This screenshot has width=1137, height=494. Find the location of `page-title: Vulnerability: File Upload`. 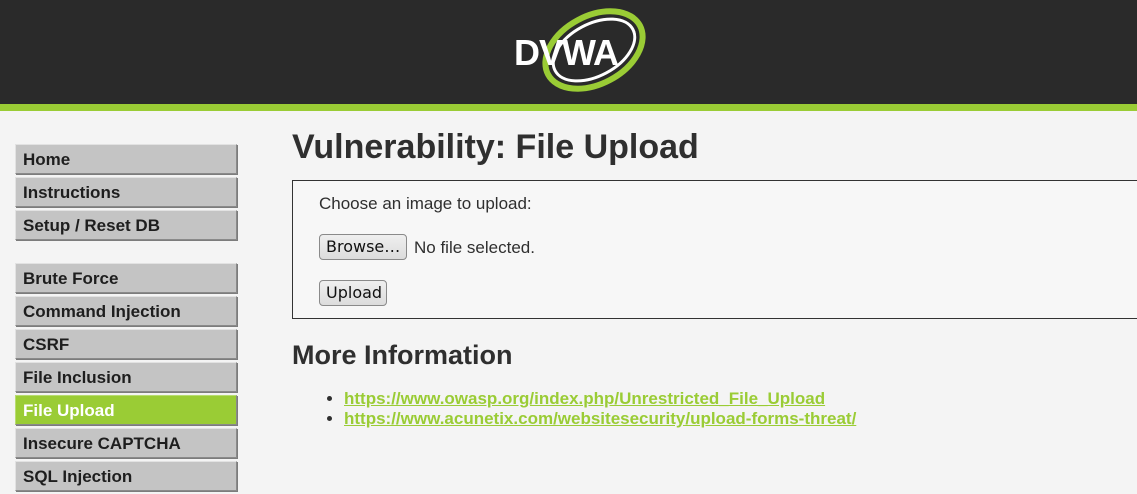

page-title: Vulnerability: File Upload is located at coordinates (495, 147).